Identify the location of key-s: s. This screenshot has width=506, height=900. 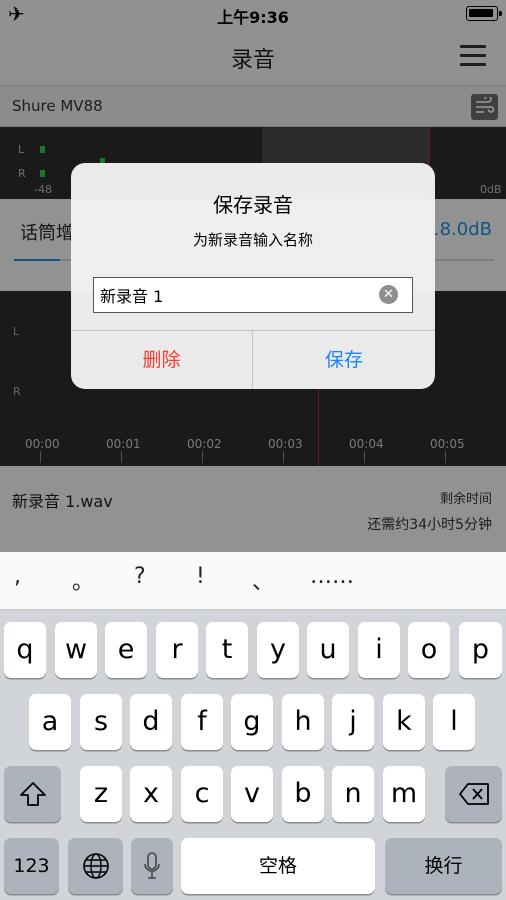
(101, 722).